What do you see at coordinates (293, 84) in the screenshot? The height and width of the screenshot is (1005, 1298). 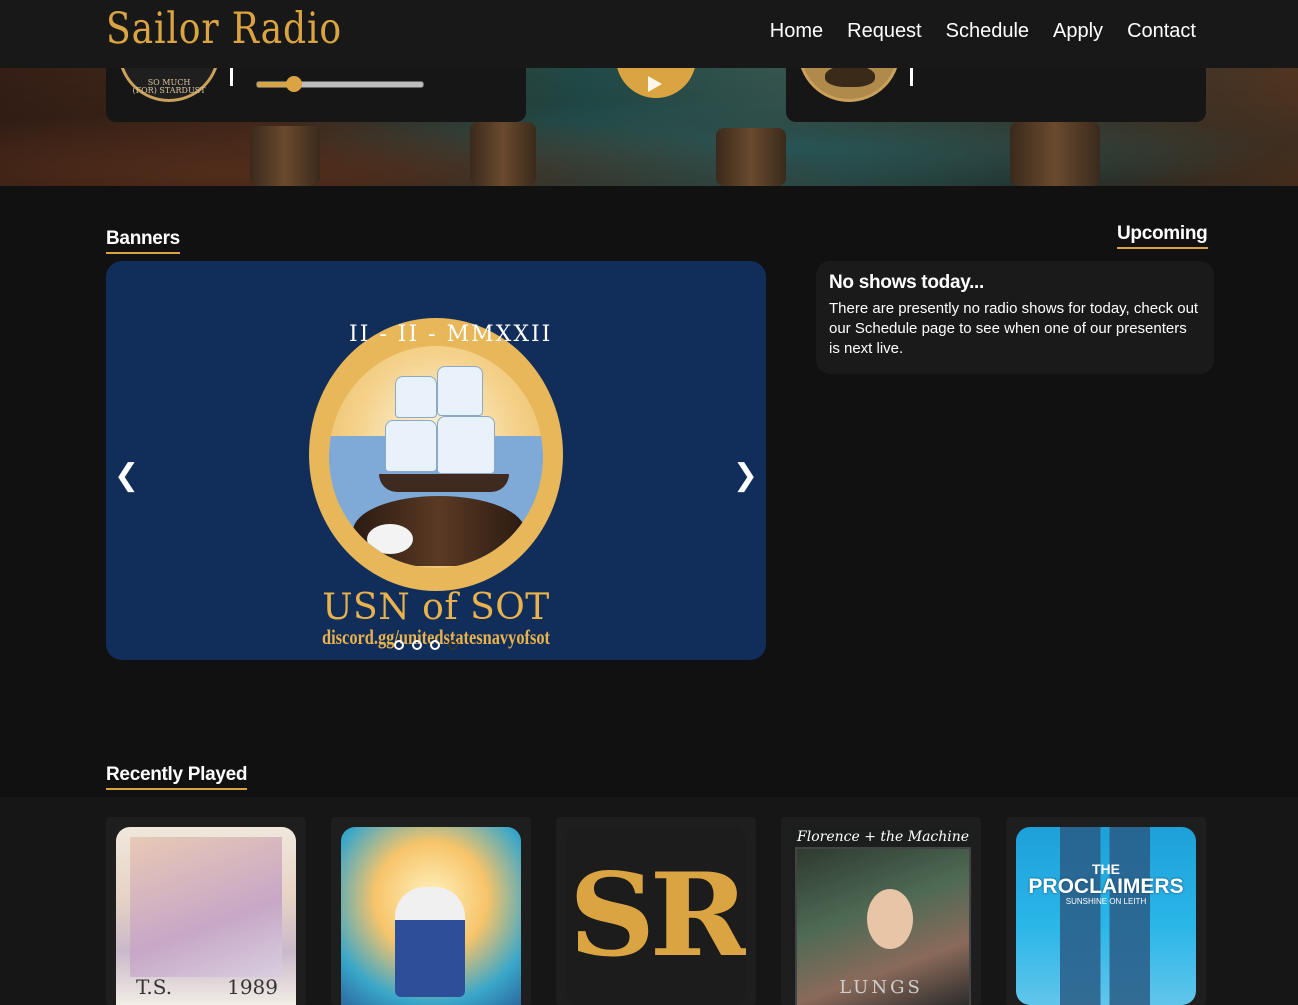 I see `volume-slider-knob` at bounding box center [293, 84].